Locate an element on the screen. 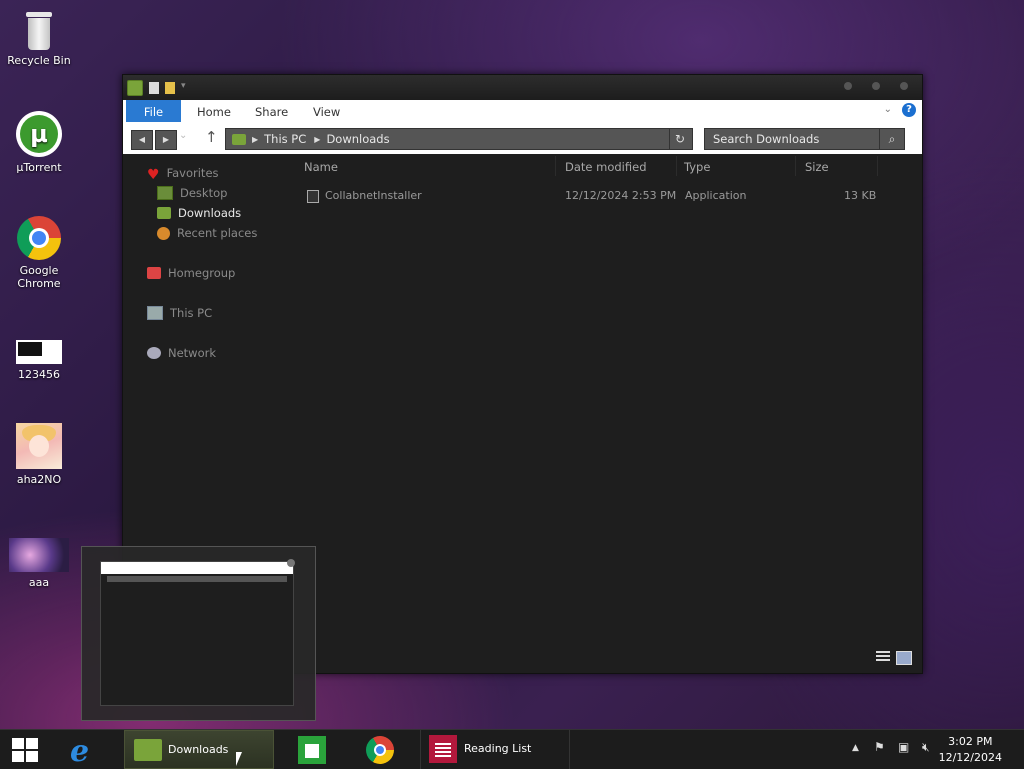 This screenshot has width=1024, height=769. start-button is located at coordinates (25, 749).